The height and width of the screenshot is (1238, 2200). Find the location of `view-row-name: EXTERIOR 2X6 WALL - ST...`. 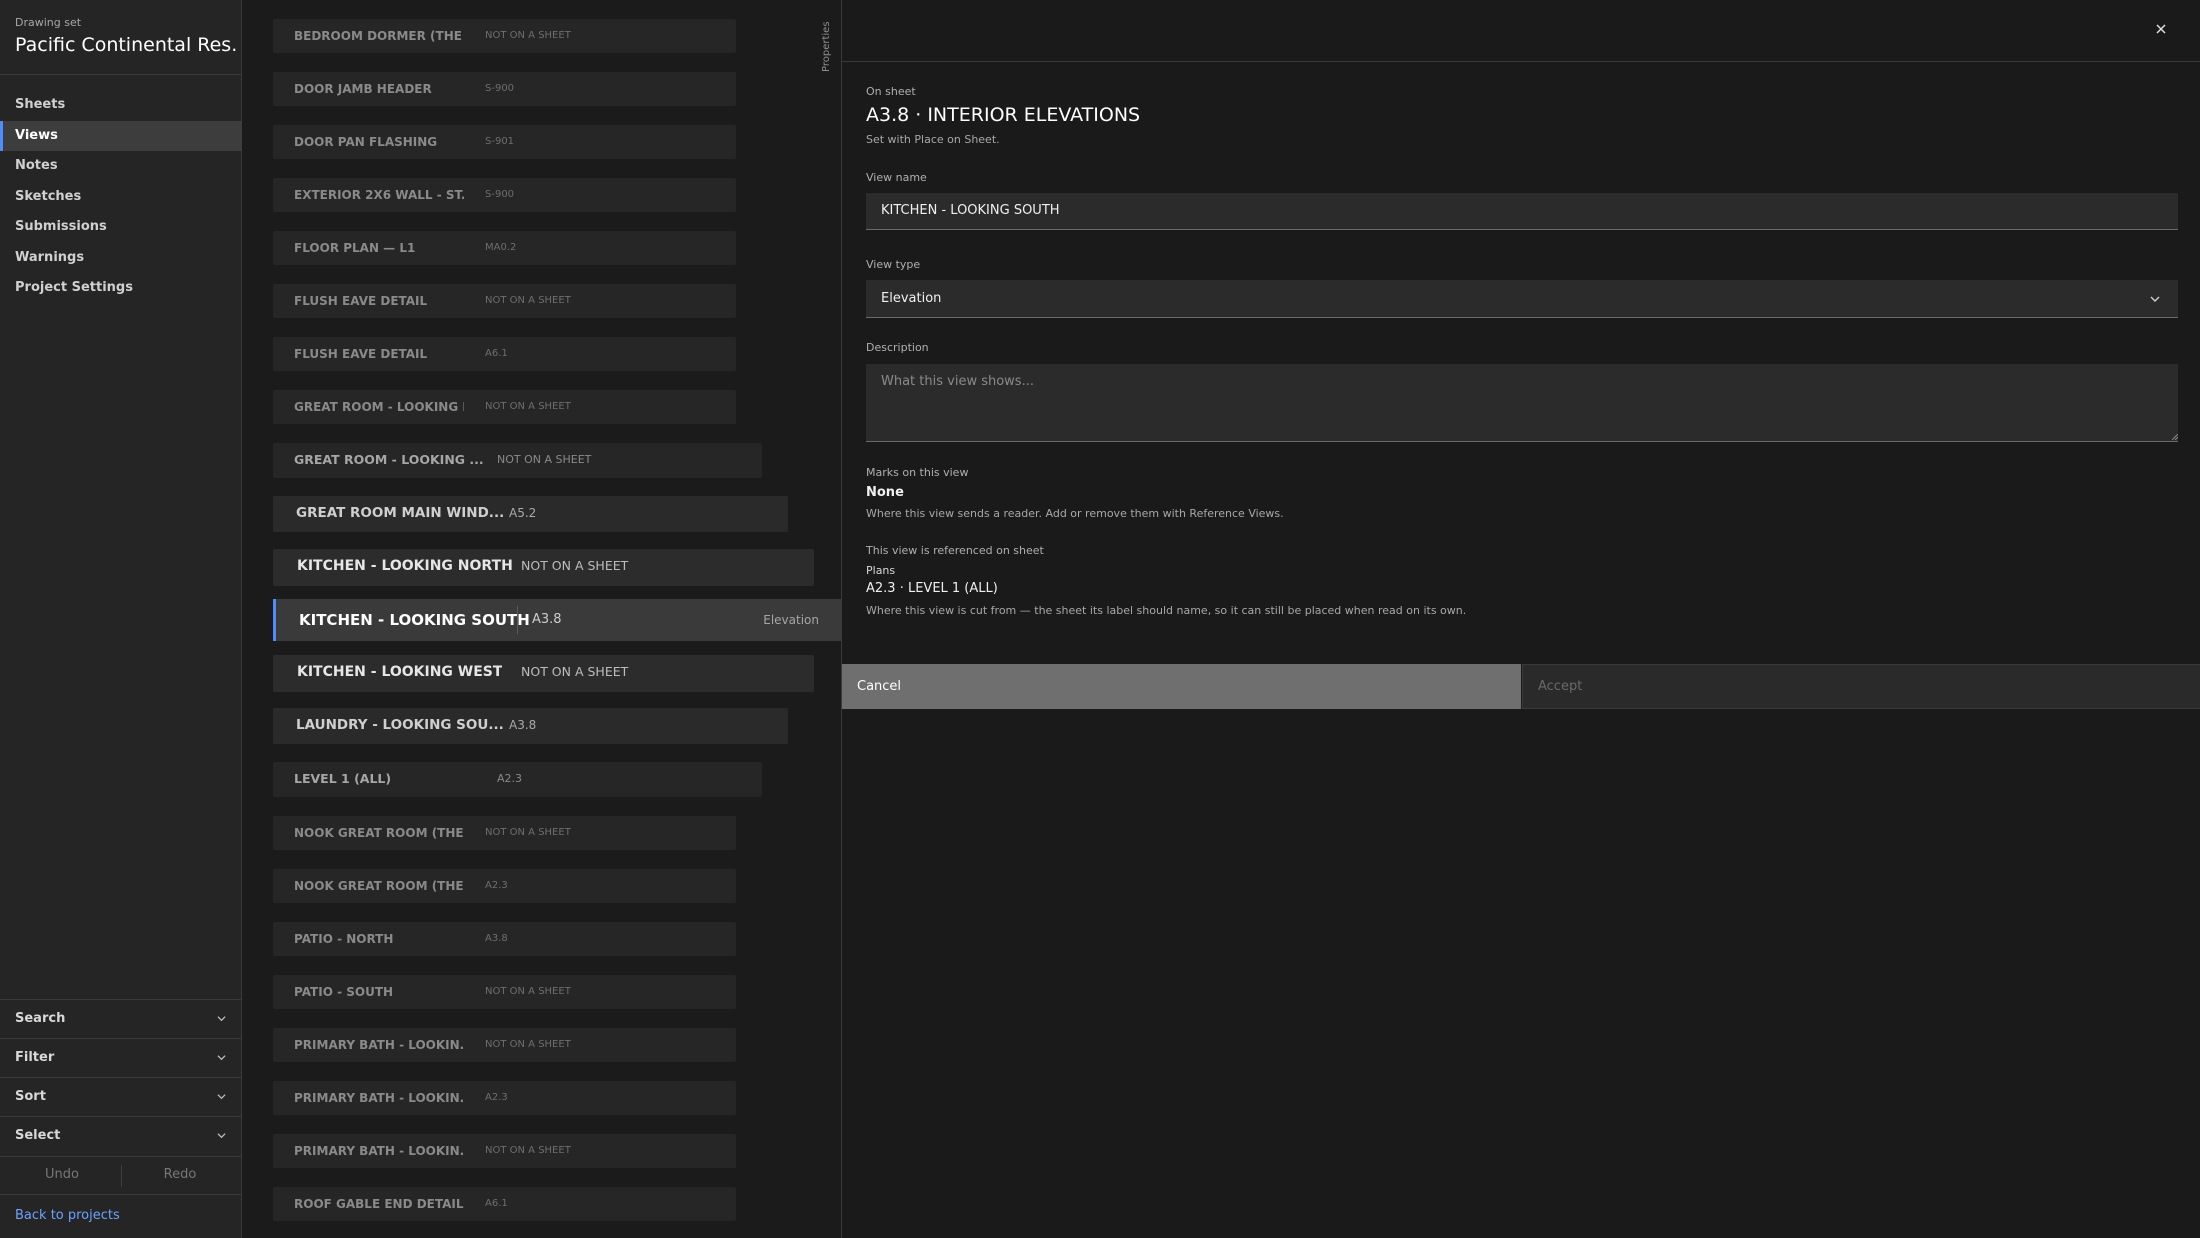

view-row-name: EXTERIOR 2X6 WALL - ST... is located at coordinates (379, 195).